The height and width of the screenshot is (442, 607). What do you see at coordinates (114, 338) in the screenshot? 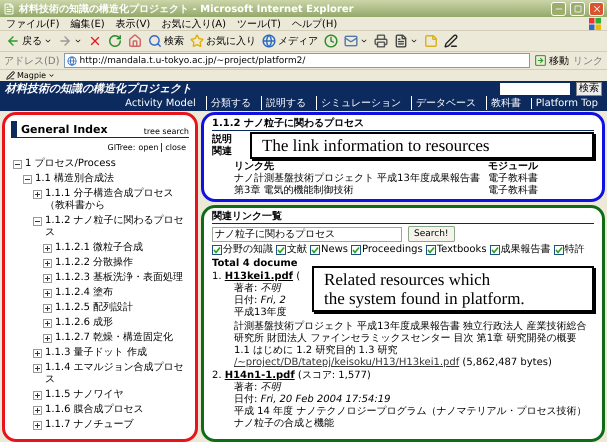
I see `tree-item: 1.1.2.7 乾燥・構造固定化` at bounding box center [114, 338].